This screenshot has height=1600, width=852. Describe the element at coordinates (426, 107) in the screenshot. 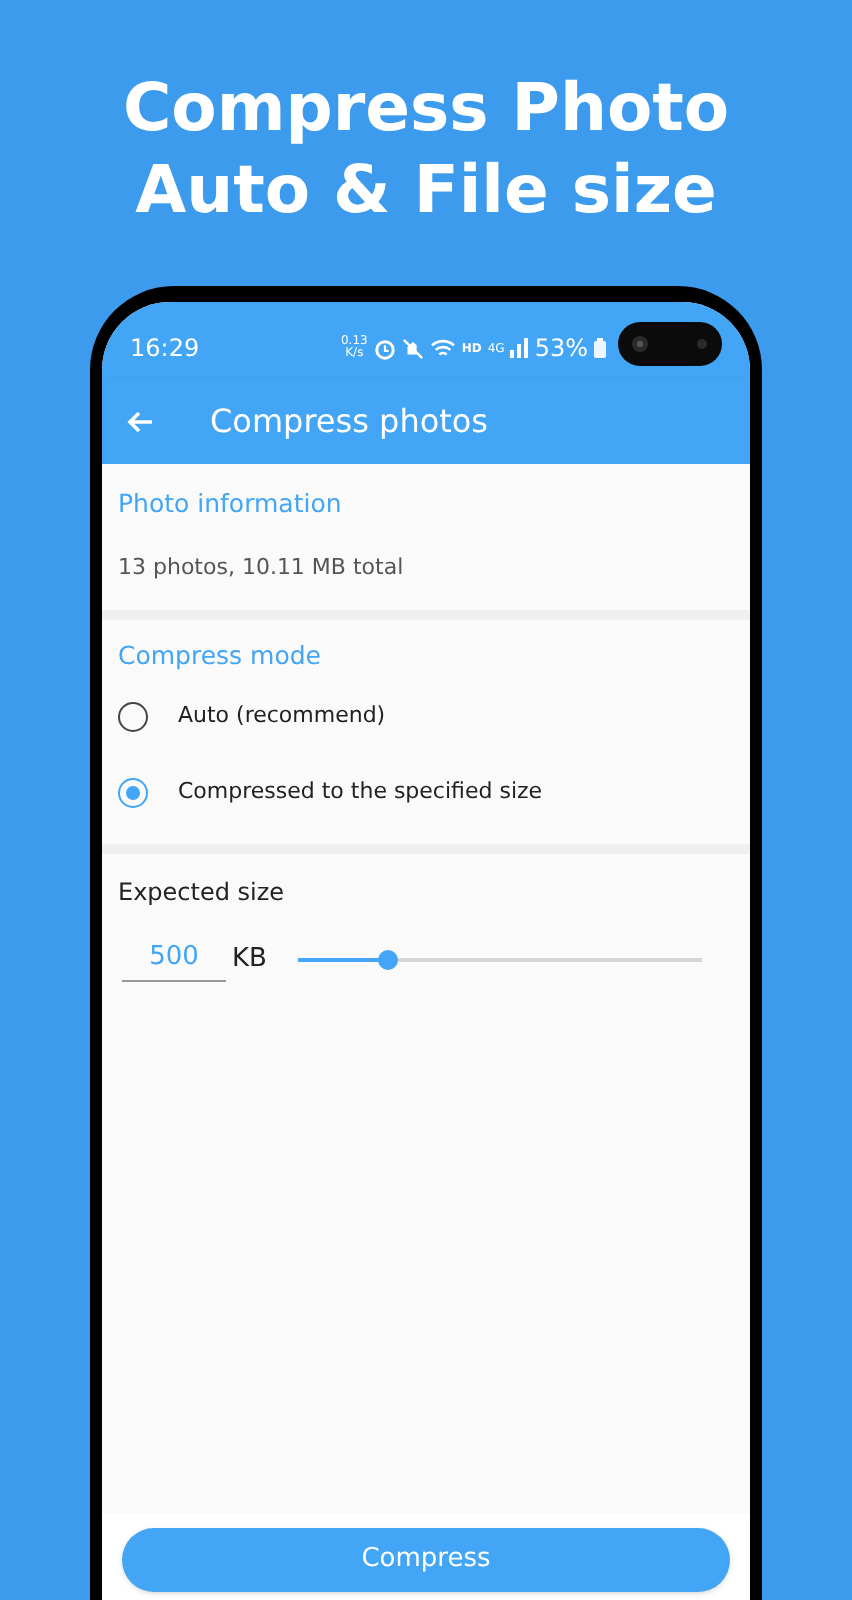

I see `headline: Compress Photo` at that location.